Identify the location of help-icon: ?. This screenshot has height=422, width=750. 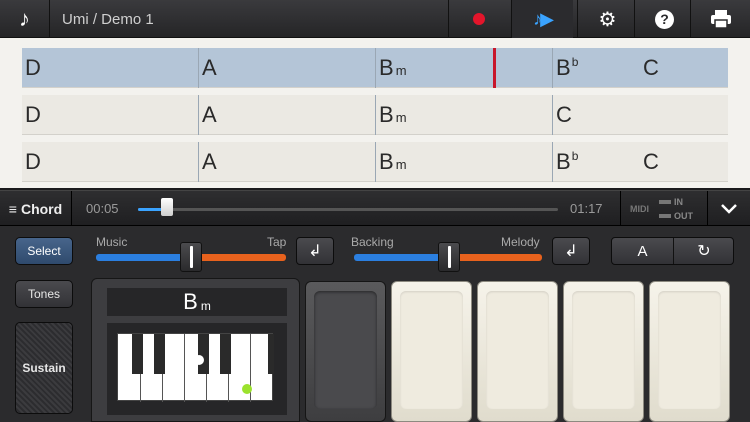
(664, 19).